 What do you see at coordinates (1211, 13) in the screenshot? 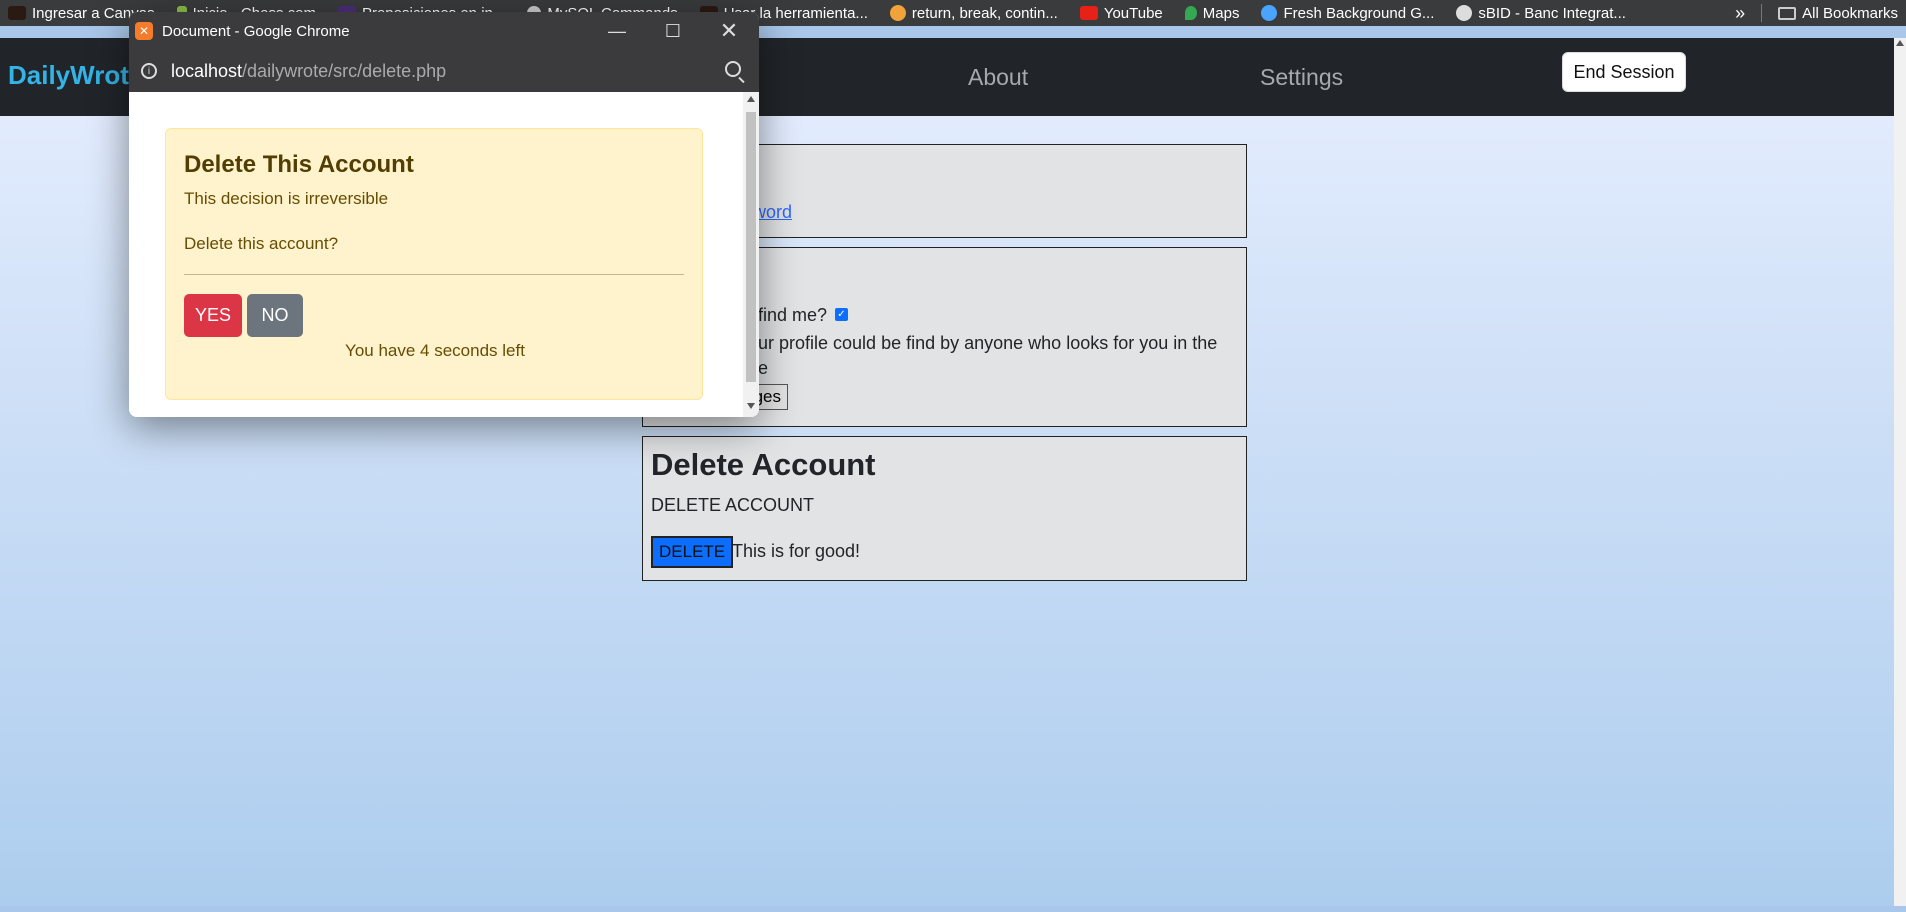
I see `bookmark-item: Maps` at bounding box center [1211, 13].